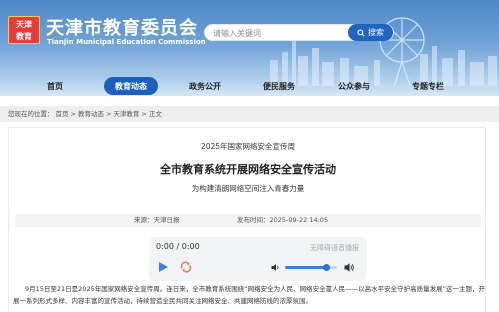 This screenshot has height=312, width=499. I want to click on time-label: 发布时间：, so click(253, 220).